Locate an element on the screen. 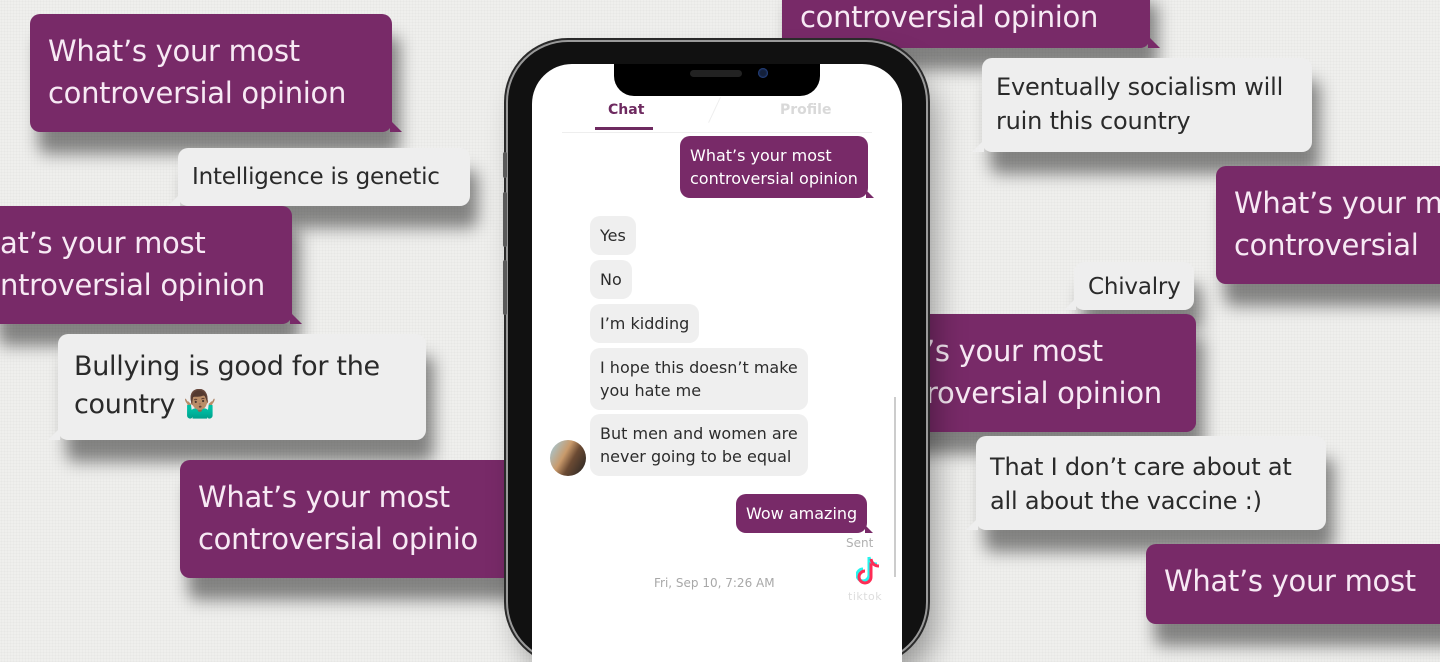  tab-chat: Chat is located at coordinates (626, 110).